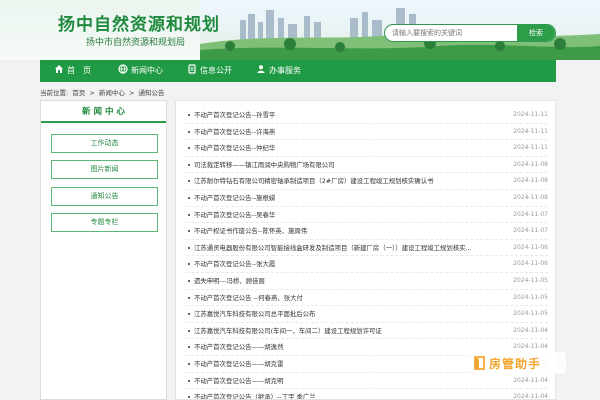  I want to click on list-item: 不动产首次登记公告--张大霞 2024-11-06, so click(367, 264).